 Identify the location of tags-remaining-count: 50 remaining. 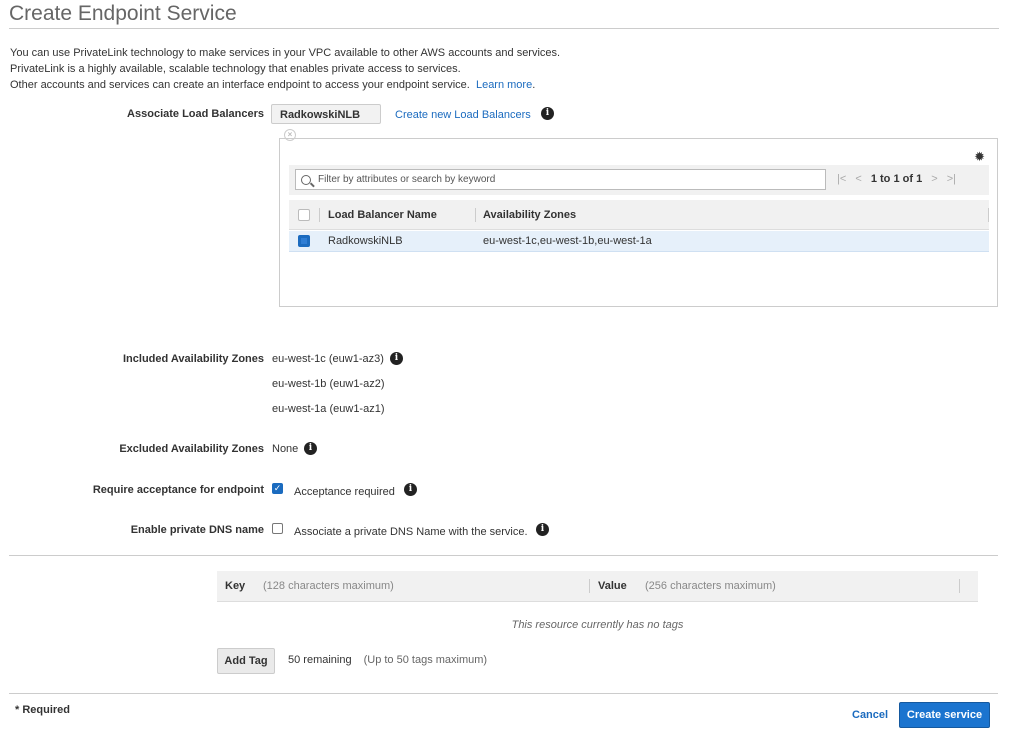
(320, 660).